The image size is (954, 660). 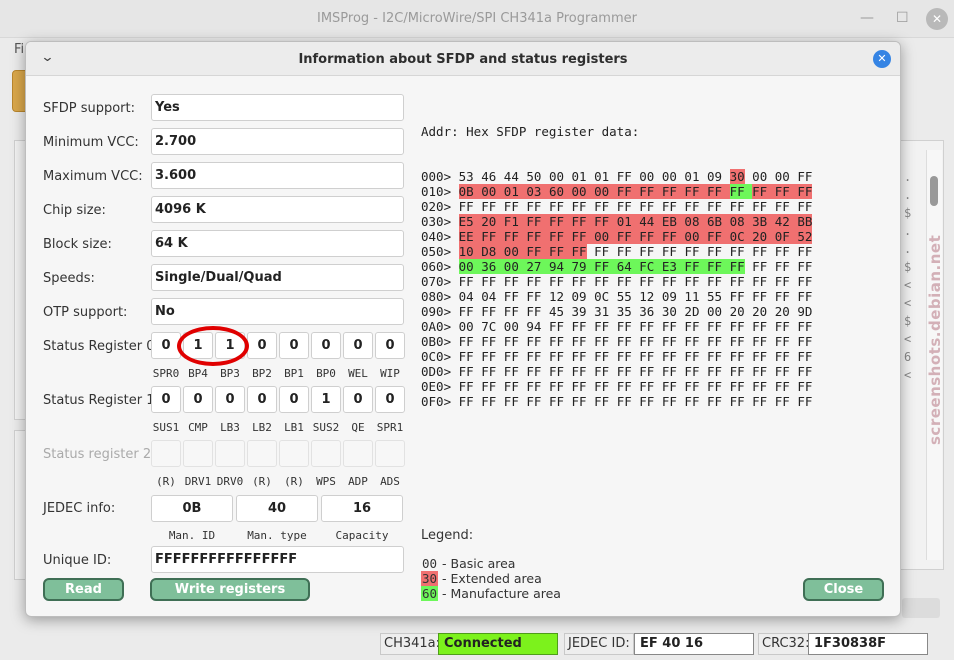 I want to click on crc32-value: 1F30838F, so click(x=868, y=644).